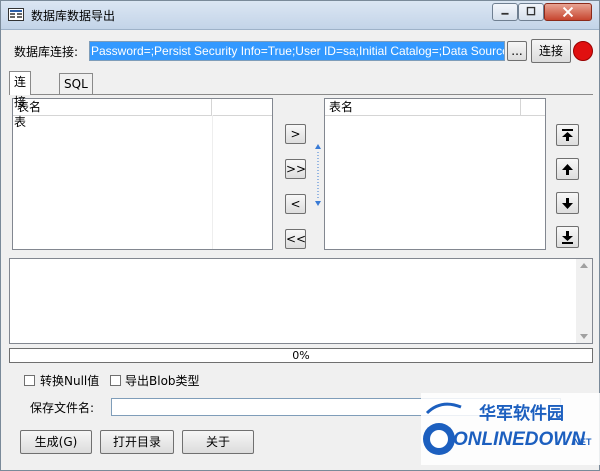 The width and height of the screenshot is (600, 471). Describe the element at coordinates (435, 174) in the screenshot. I see `selected-table-list: 表名` at that location.